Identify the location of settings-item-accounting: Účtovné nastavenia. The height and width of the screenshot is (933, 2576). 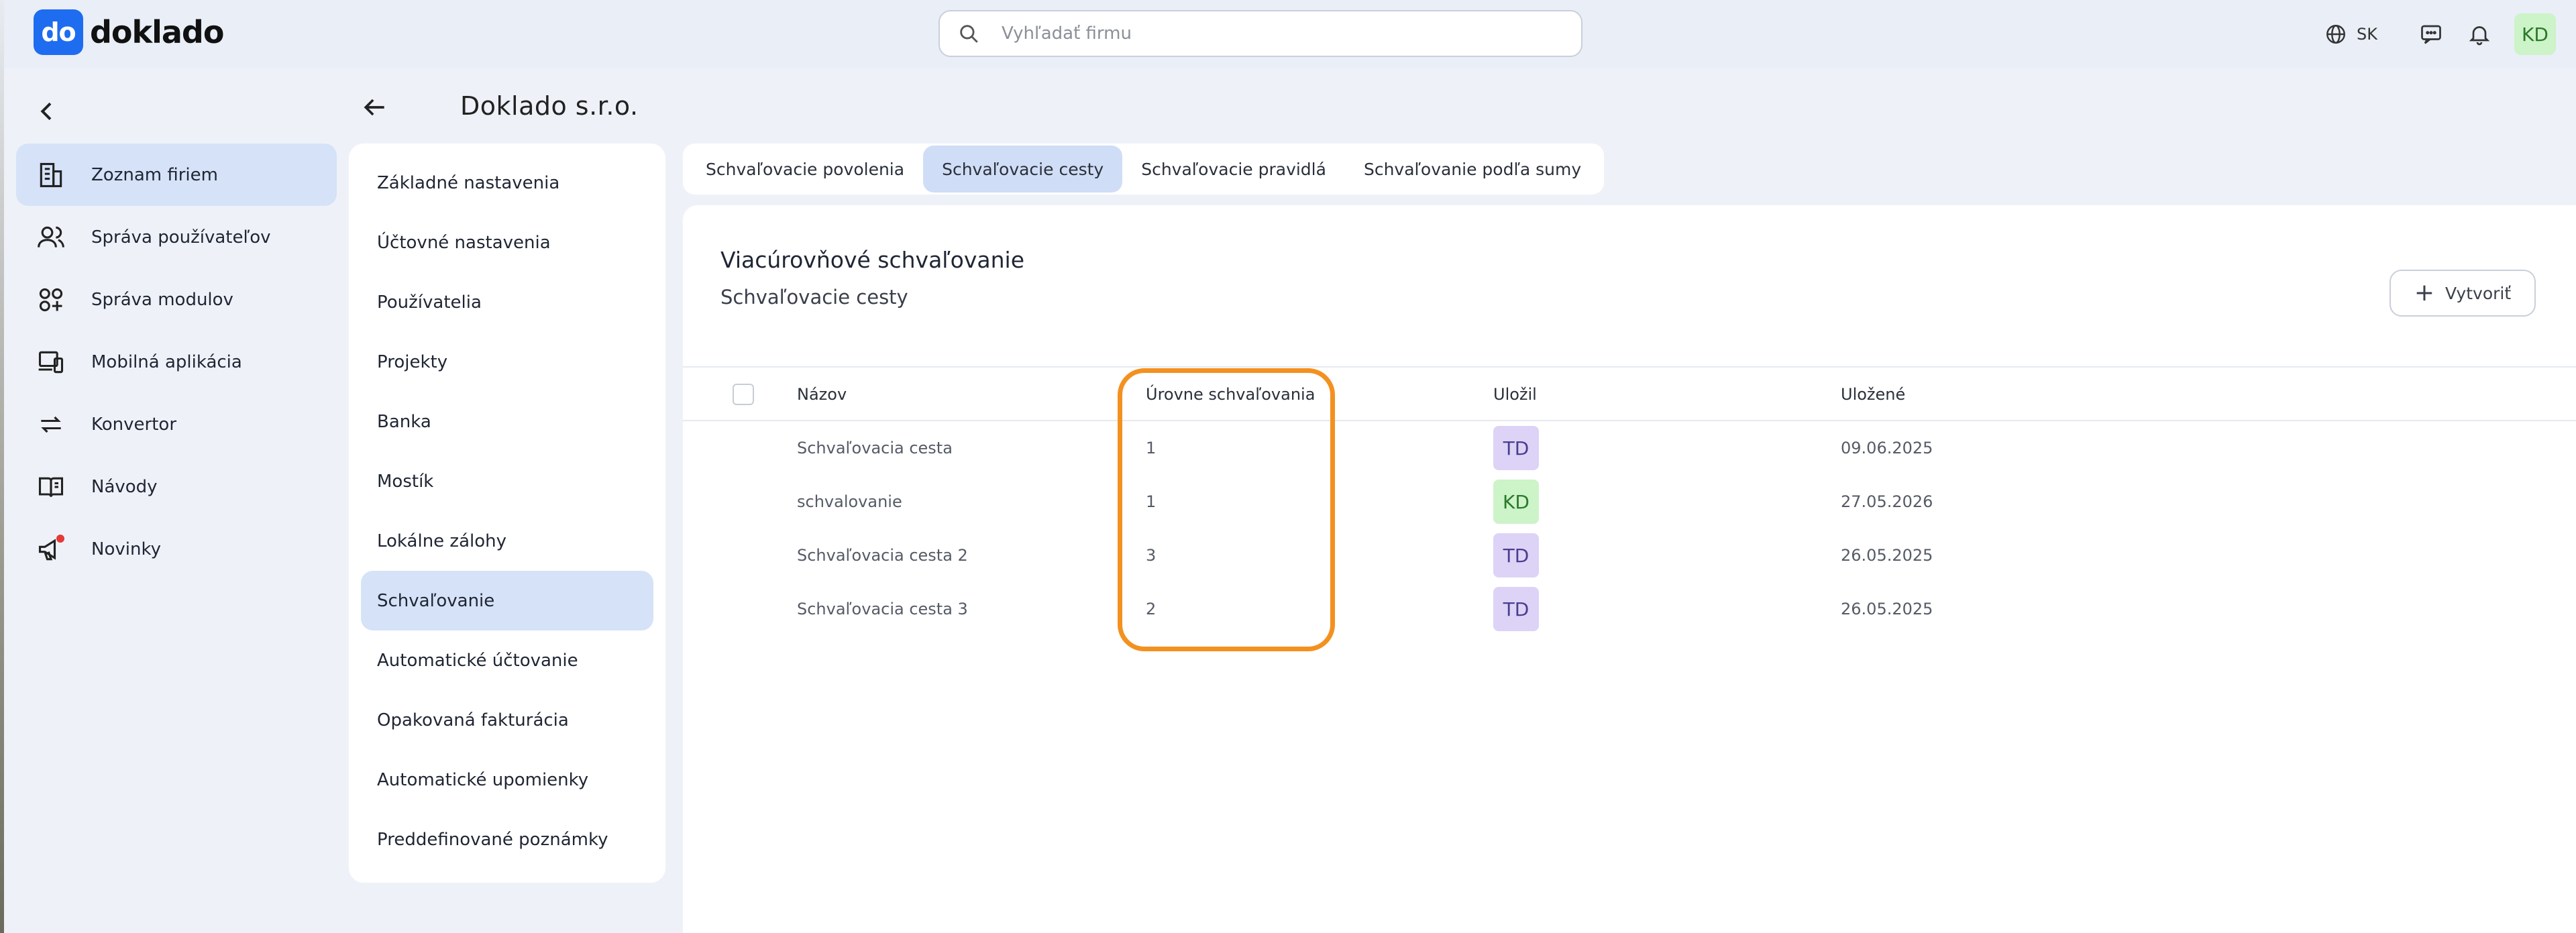
(507, 242).